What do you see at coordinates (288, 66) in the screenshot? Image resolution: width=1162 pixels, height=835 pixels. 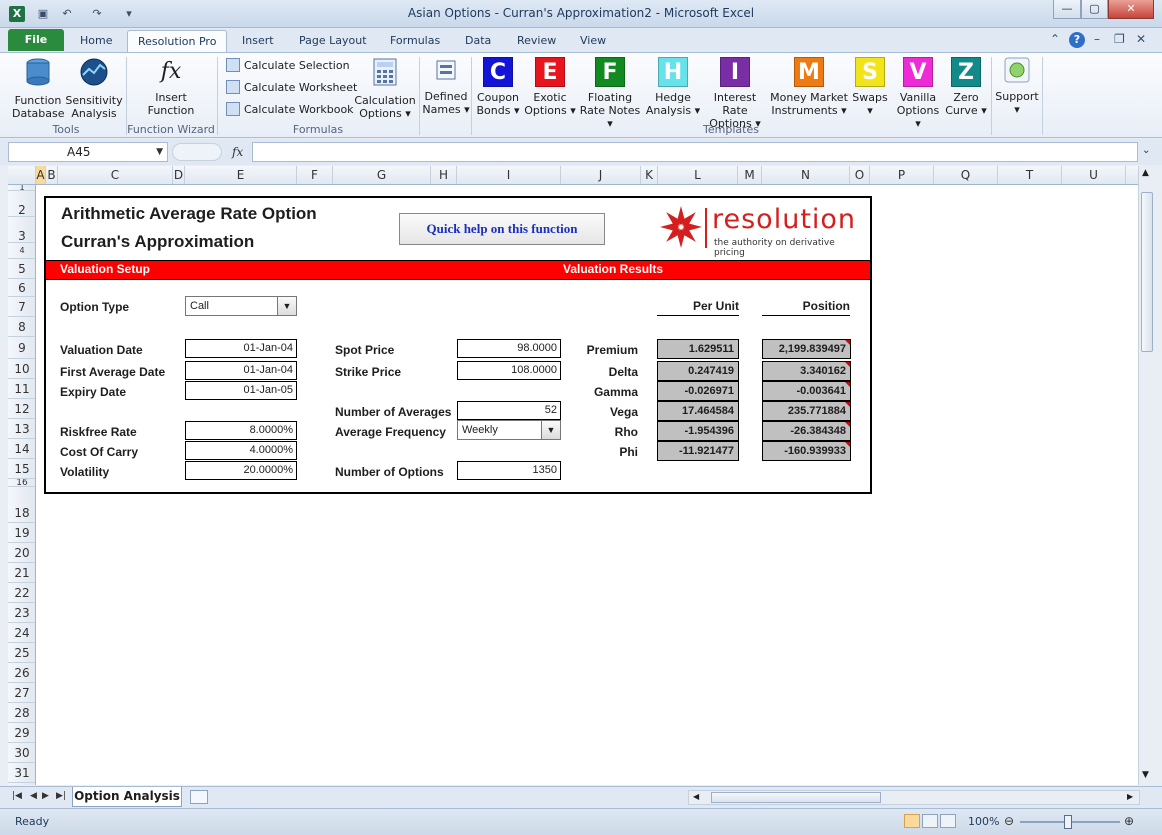 I see `calculate-selection-button: Calculate Selection` at bounding box center [288, 66].